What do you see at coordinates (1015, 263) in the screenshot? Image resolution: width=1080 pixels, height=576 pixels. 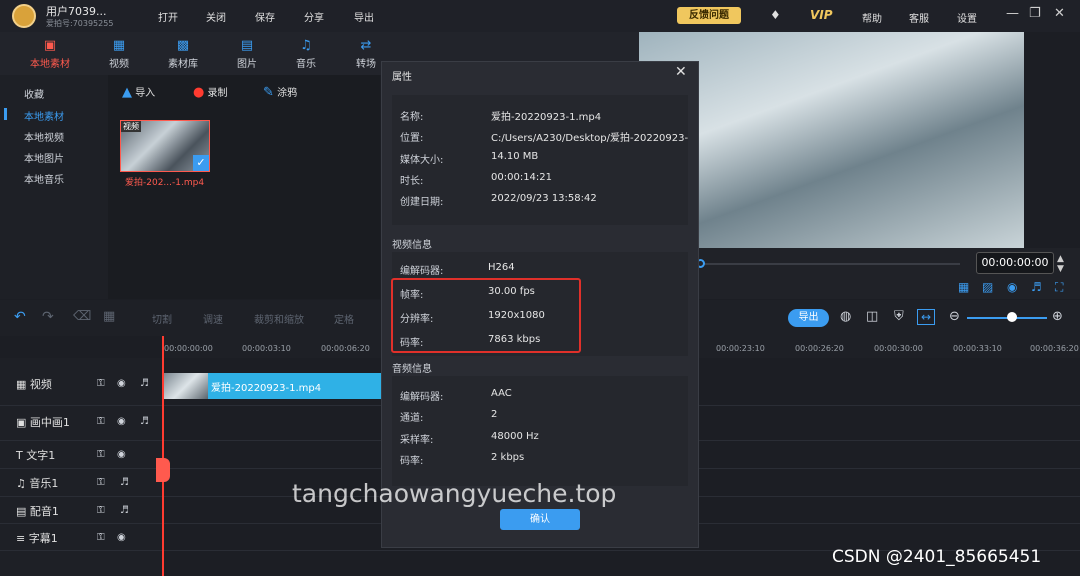 I see `timecode-display: 00:00:00:00` at bounding box center [1015, 263].